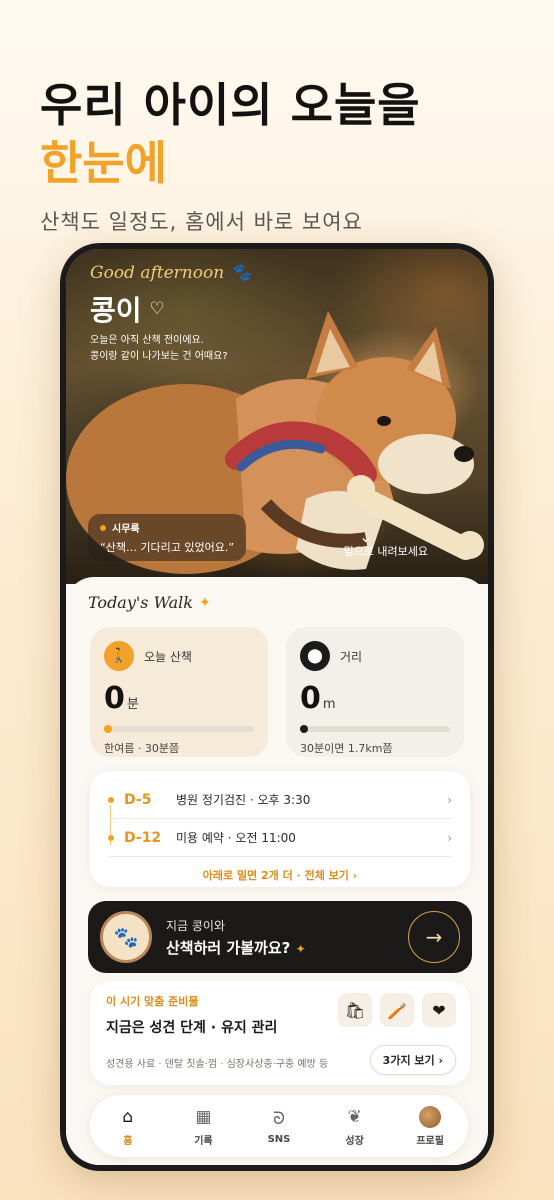 The image size is (554, 1200). I want to click on mood-quote: “산책… 기다리고 있었어요.”, so click(167, 547).